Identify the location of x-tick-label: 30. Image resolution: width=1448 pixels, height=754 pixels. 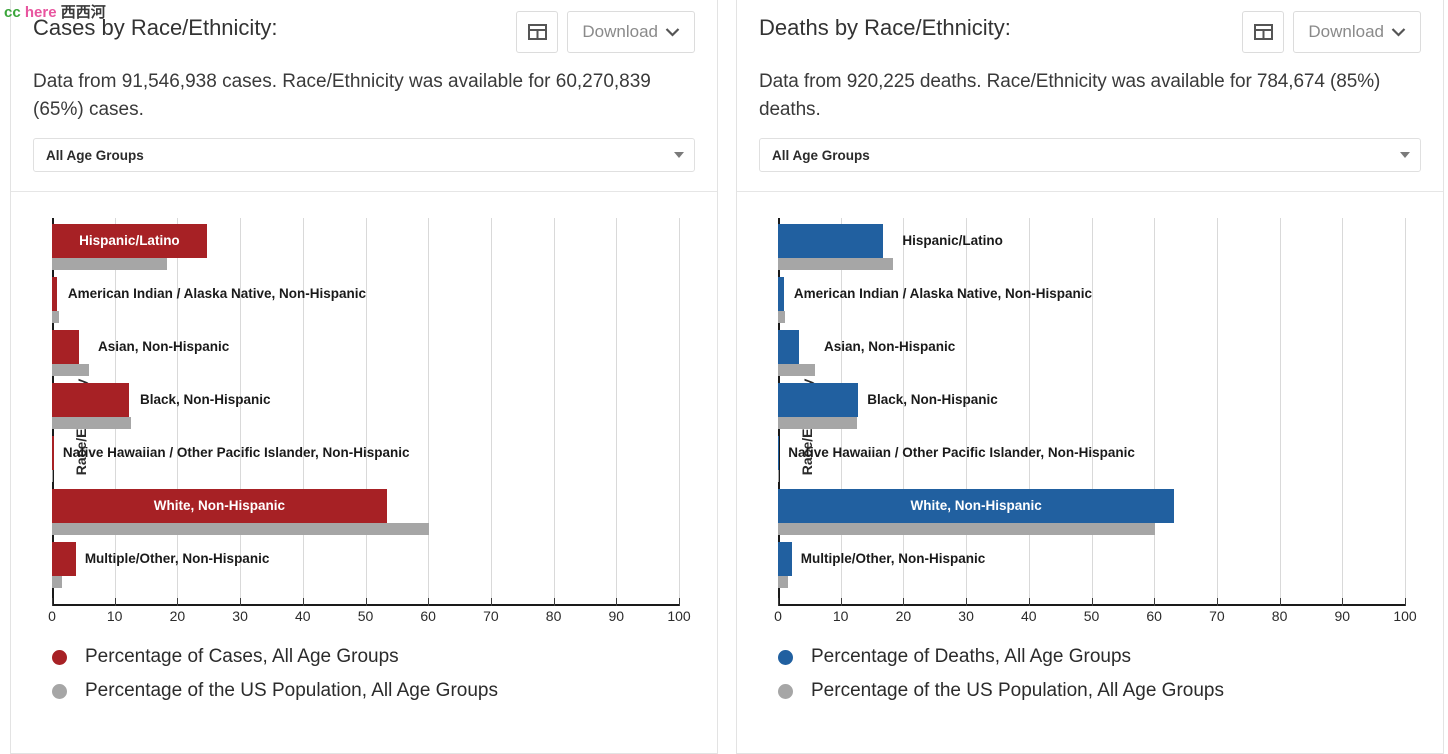
(240, 616).